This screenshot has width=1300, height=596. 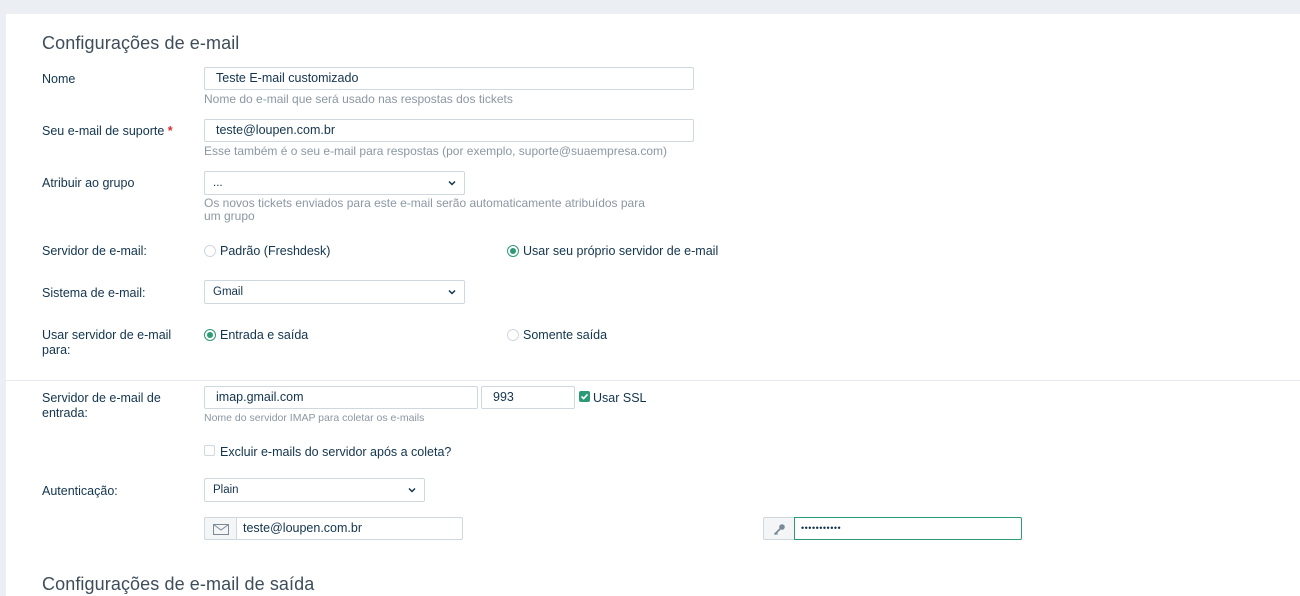 I want to click on radio-own-server, so click(x=513, y=251).